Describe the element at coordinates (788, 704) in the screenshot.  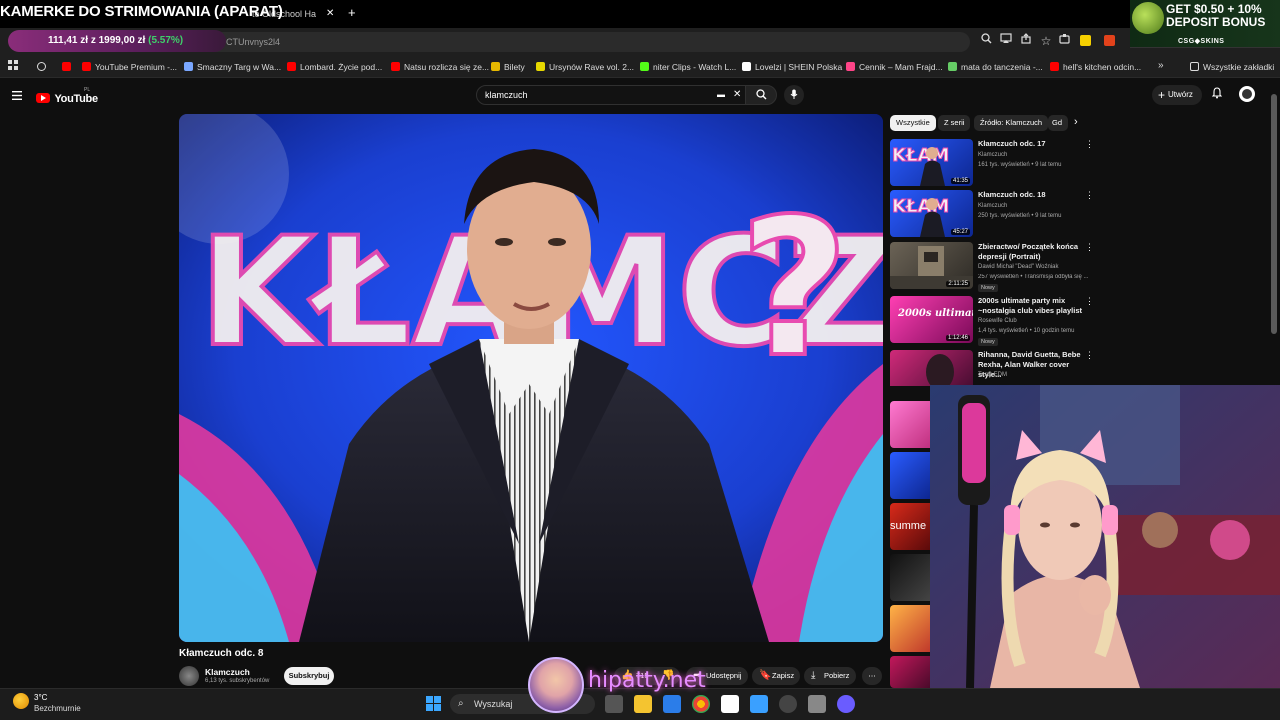
I see `discord-icon` at that location.